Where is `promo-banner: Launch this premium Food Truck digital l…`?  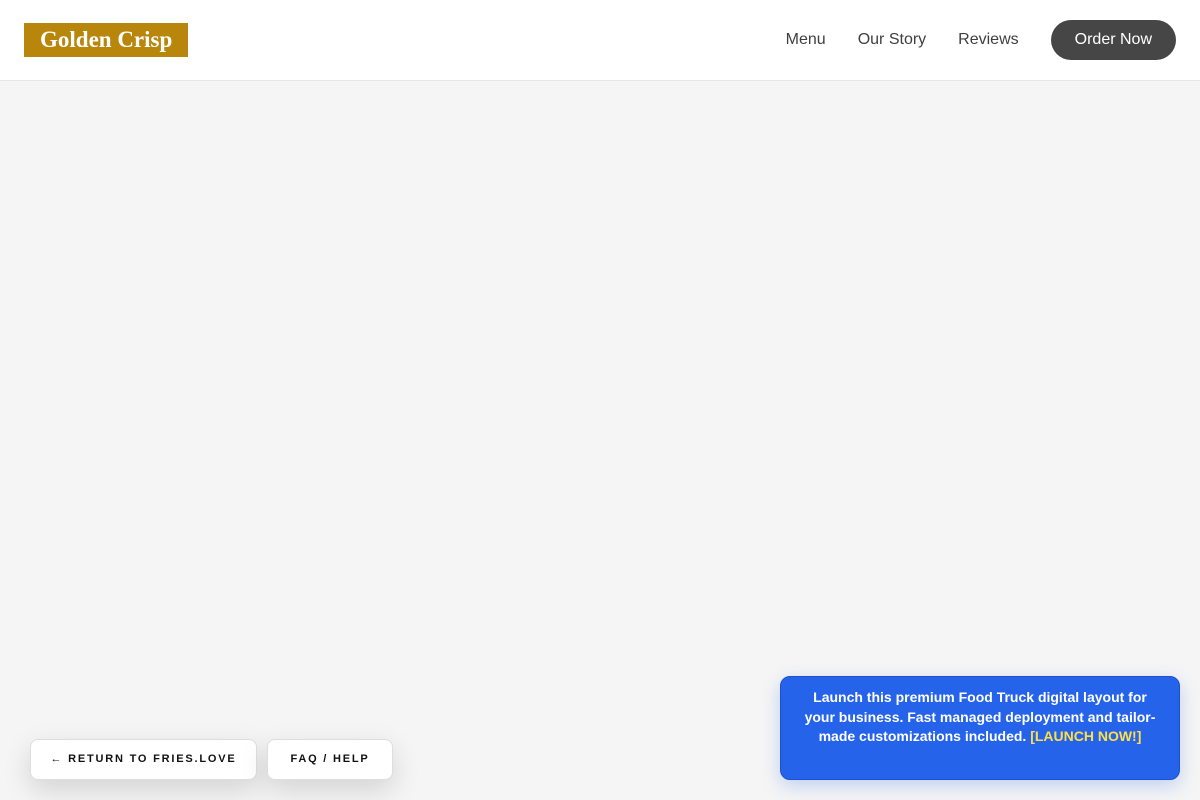
promo-banner: Launch this premium Food Truck digital l… is located at coordinates (980, 728).